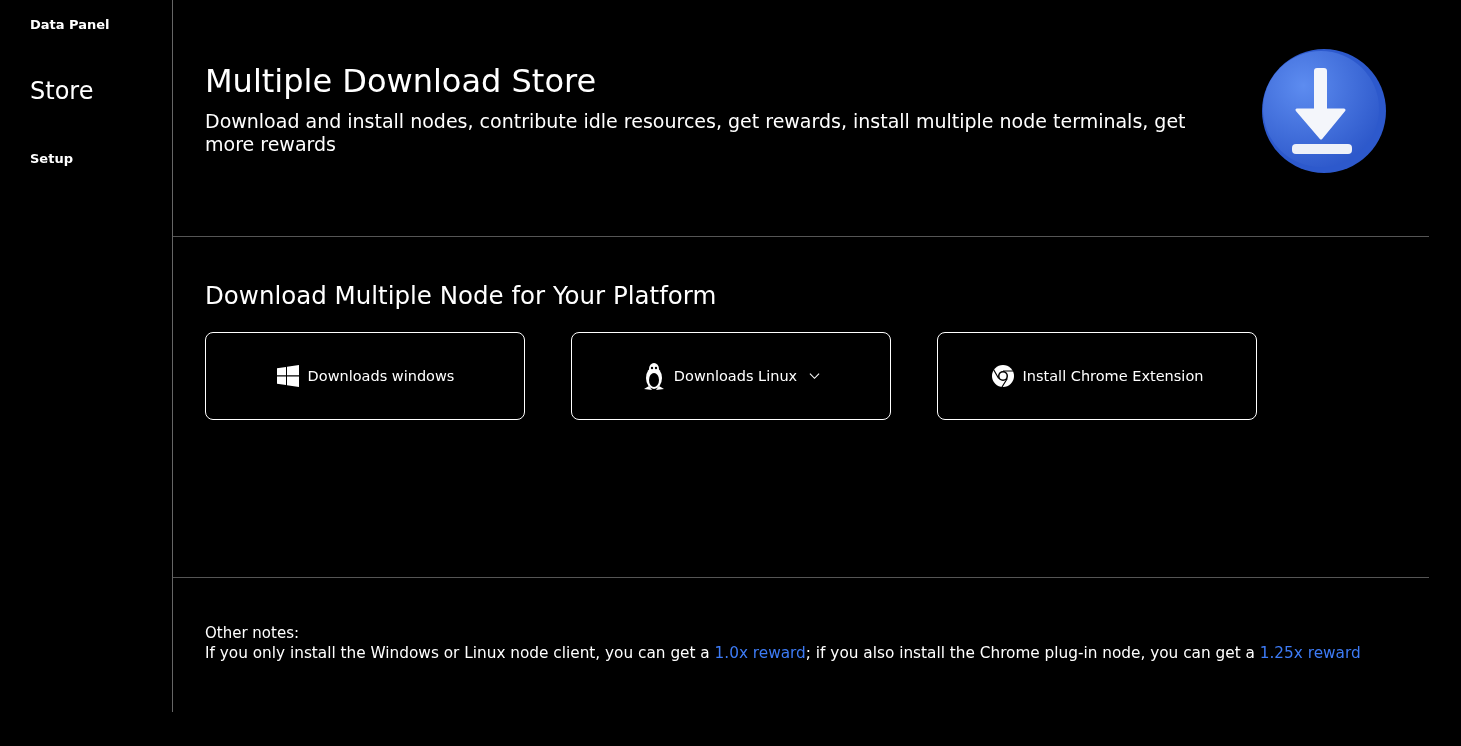 The width and height of the screenshot is (1461, 746). Describe the element at coordinates (1310, 653) in the screenshot. I see `reward-link: 1.25x reward` at that location.